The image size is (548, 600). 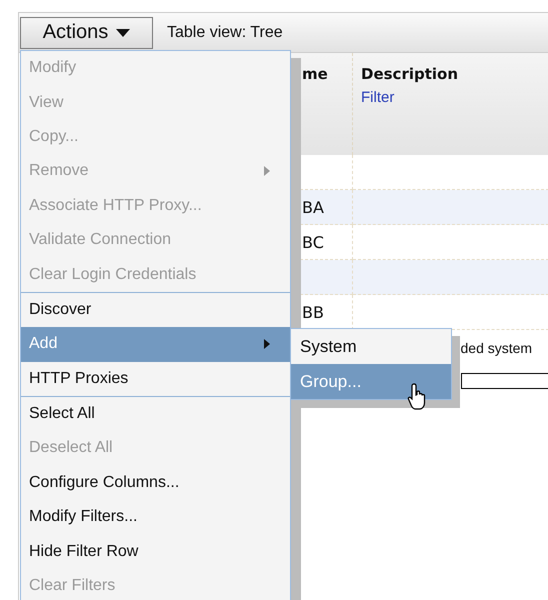 What do you see at coordinates (450, 104) in the screenshot?
I see `column-header: Description Filter` at bounding box center [450, 104].